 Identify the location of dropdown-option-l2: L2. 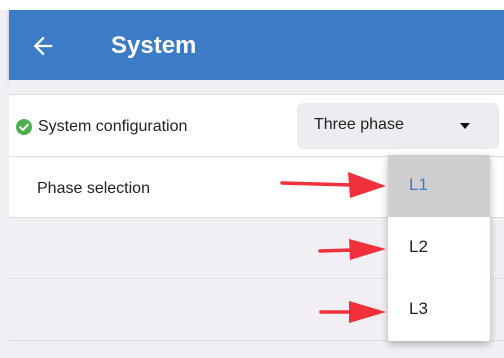
(439, 248).